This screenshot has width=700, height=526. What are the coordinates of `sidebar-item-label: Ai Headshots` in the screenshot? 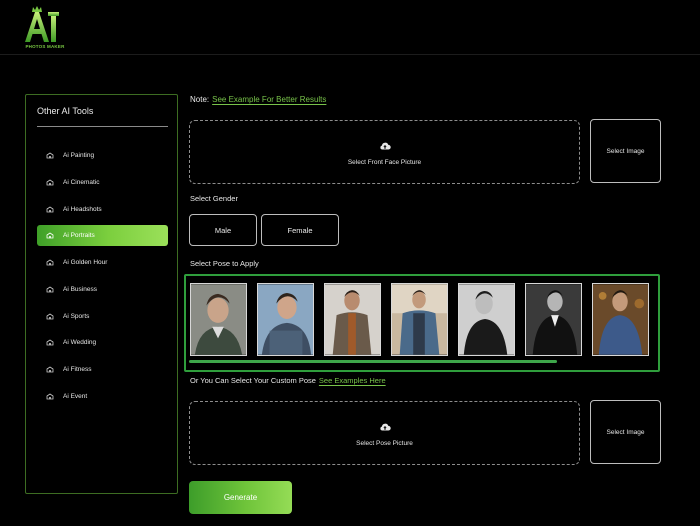 It's located at (82, 209).